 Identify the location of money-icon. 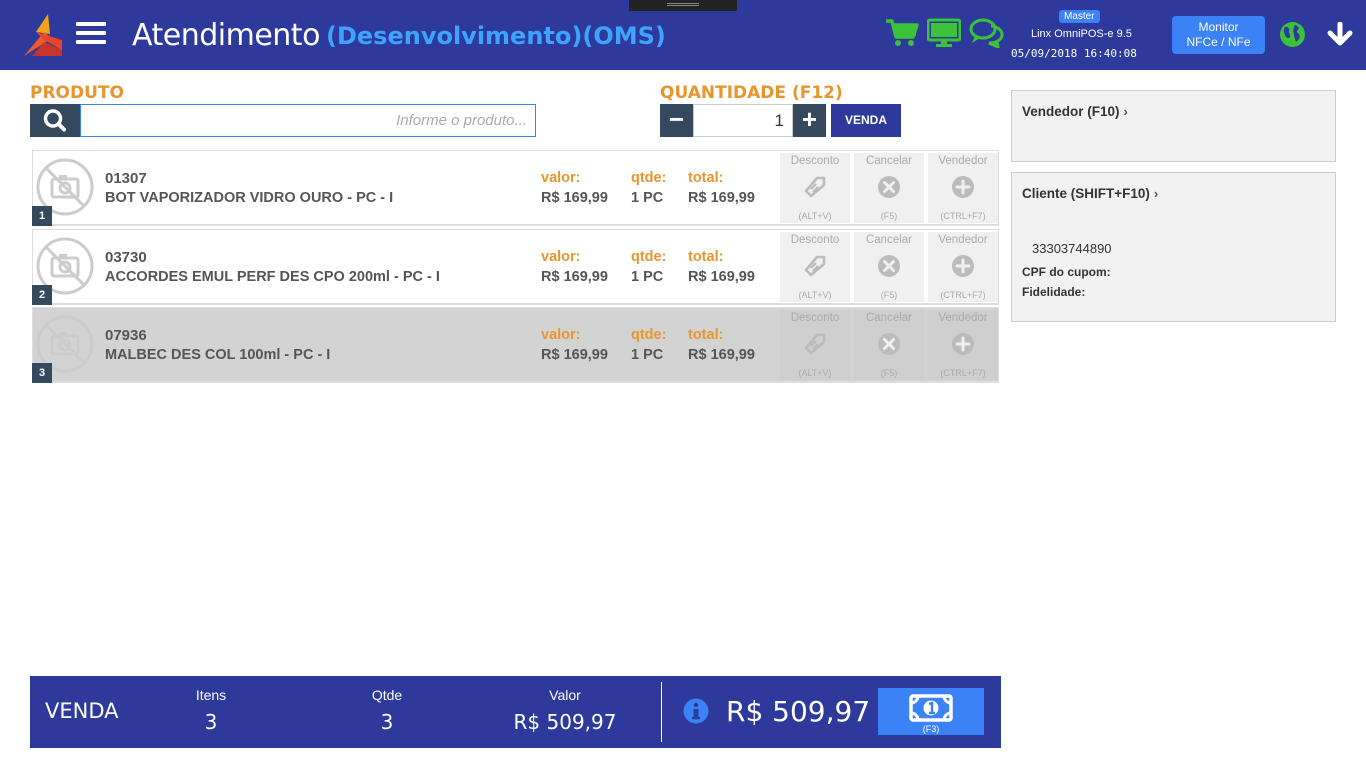
(931, 708).